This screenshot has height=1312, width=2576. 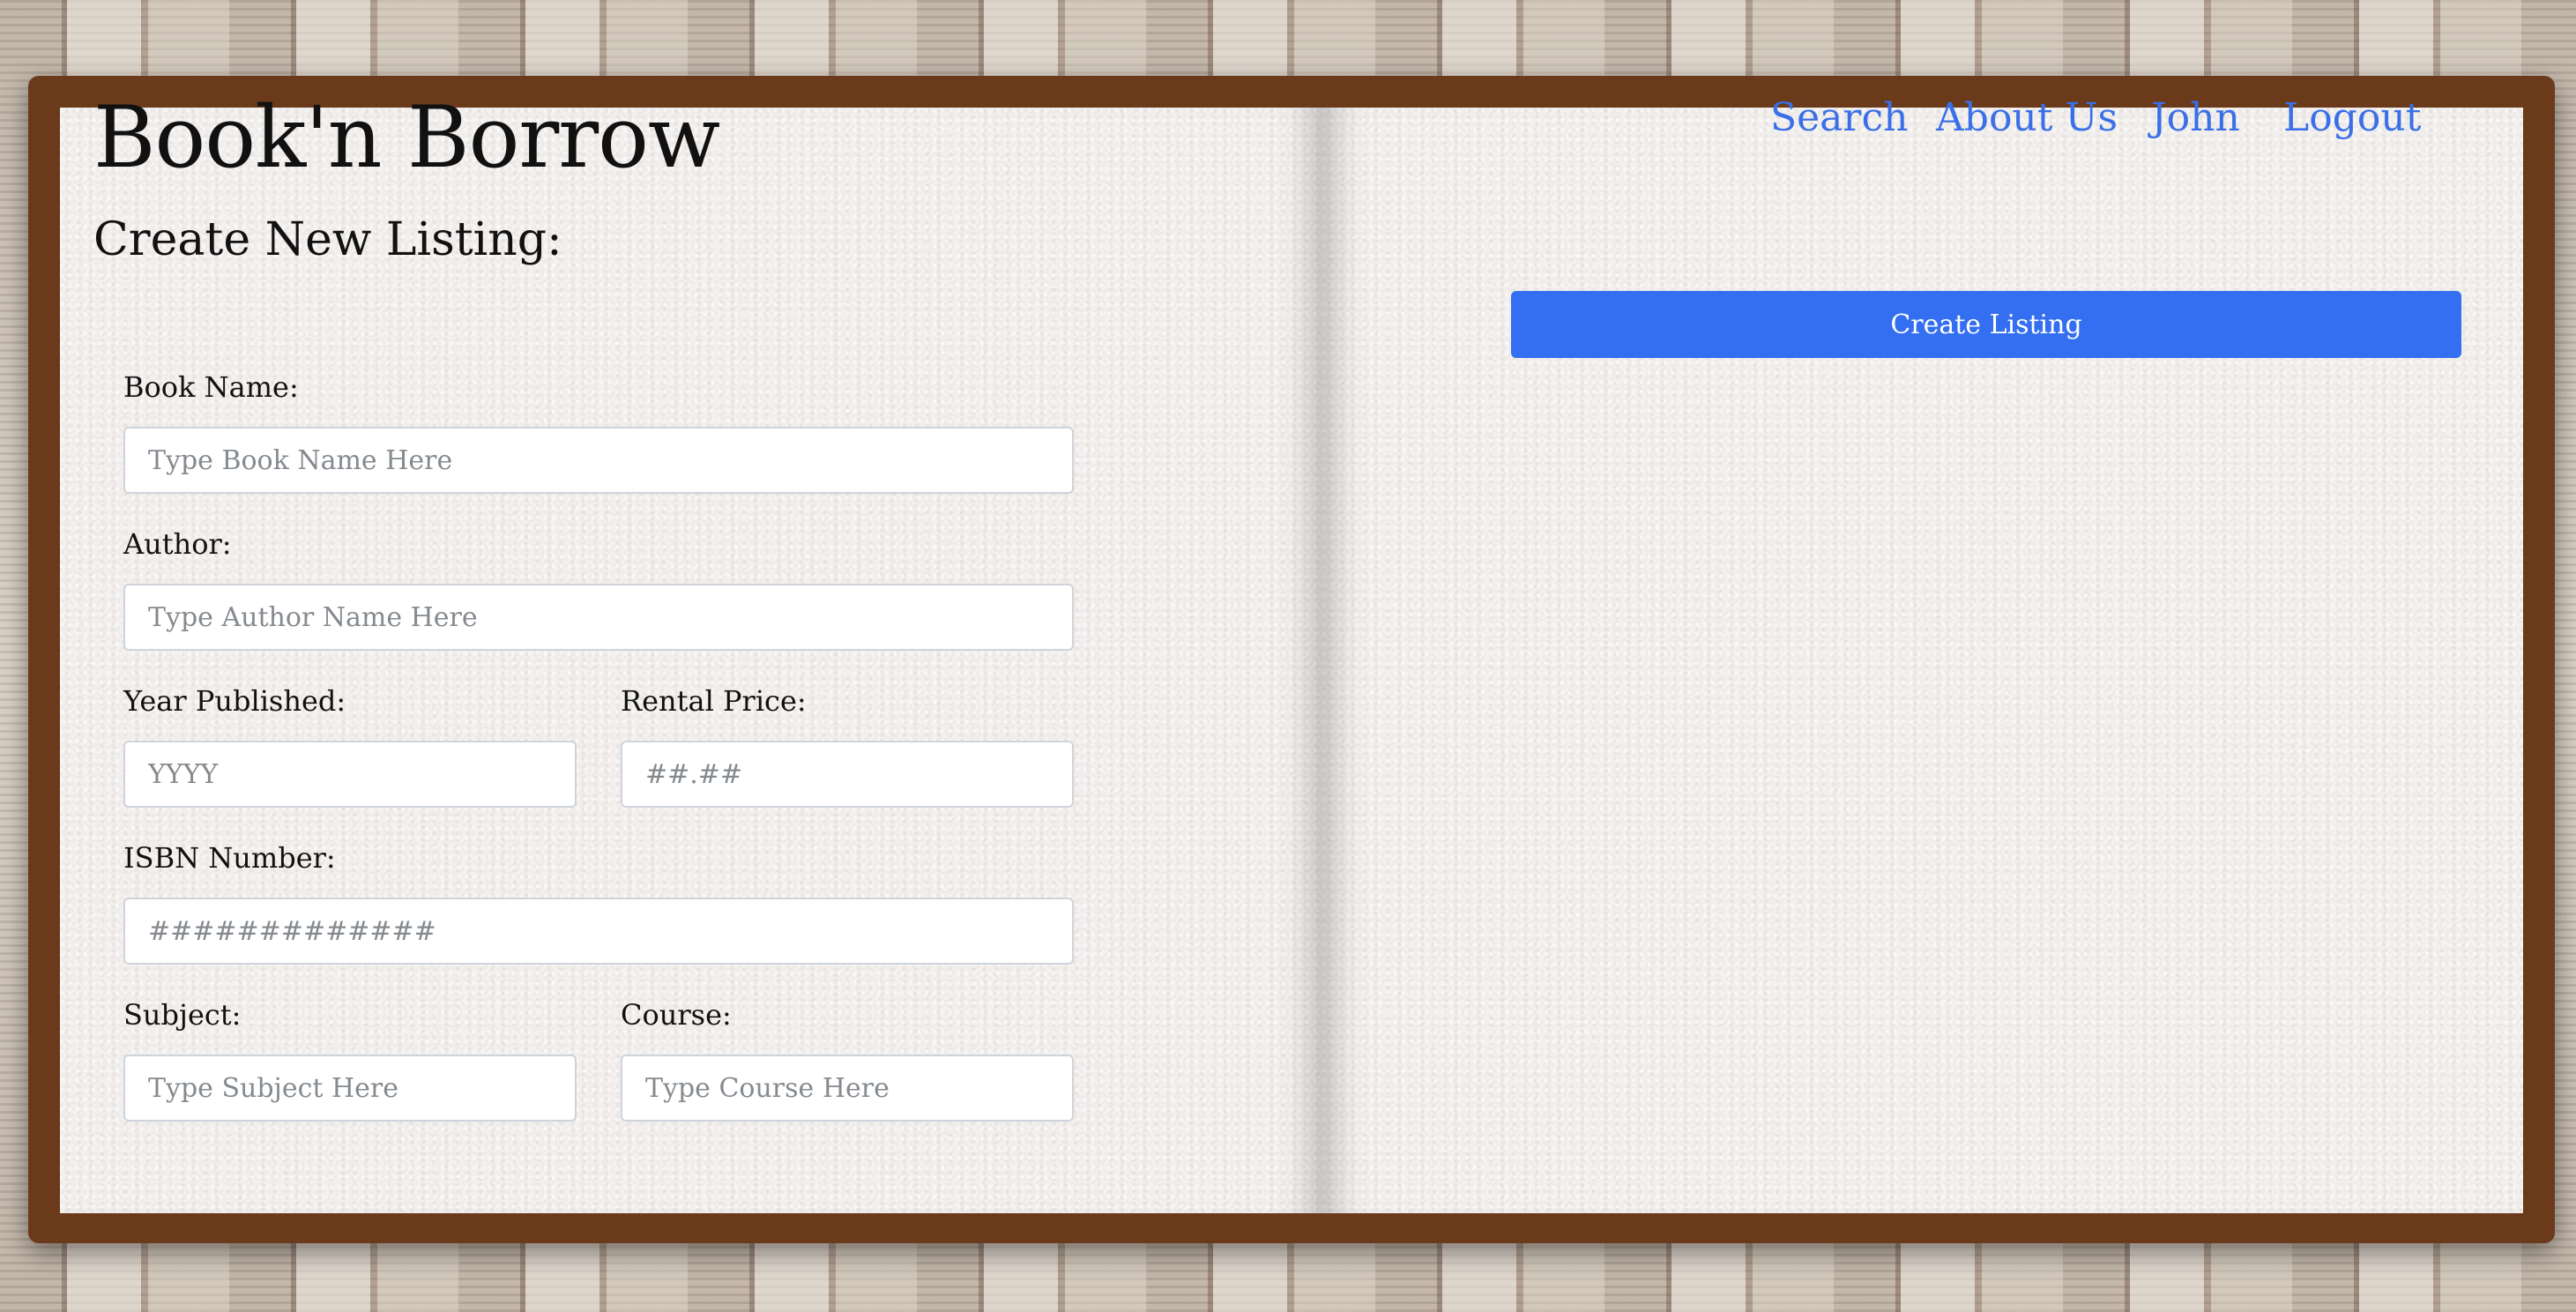 I want to click on isbn-label: ISBN Number:, so click(x=229, y=858).